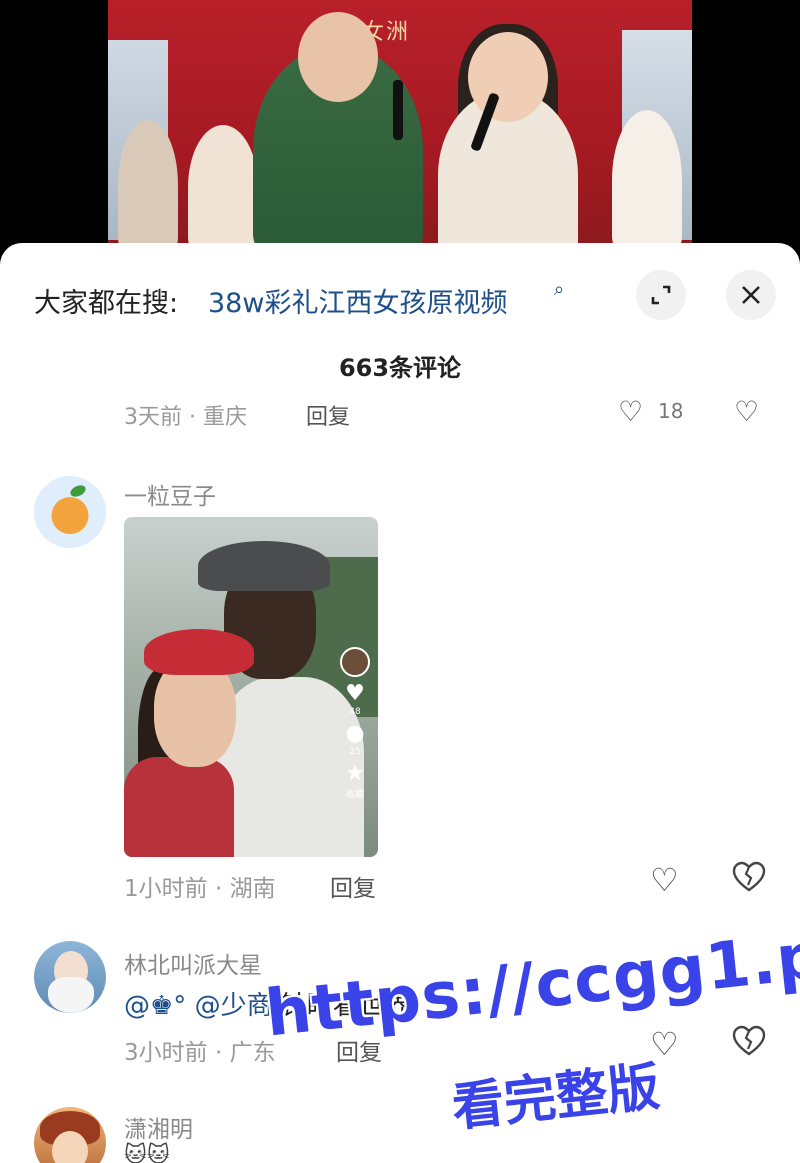 The image size is (800, 1163). Describe the element at coordinates (355, 662) in the screenshot. I see `thumb-author-avatar` at that location.